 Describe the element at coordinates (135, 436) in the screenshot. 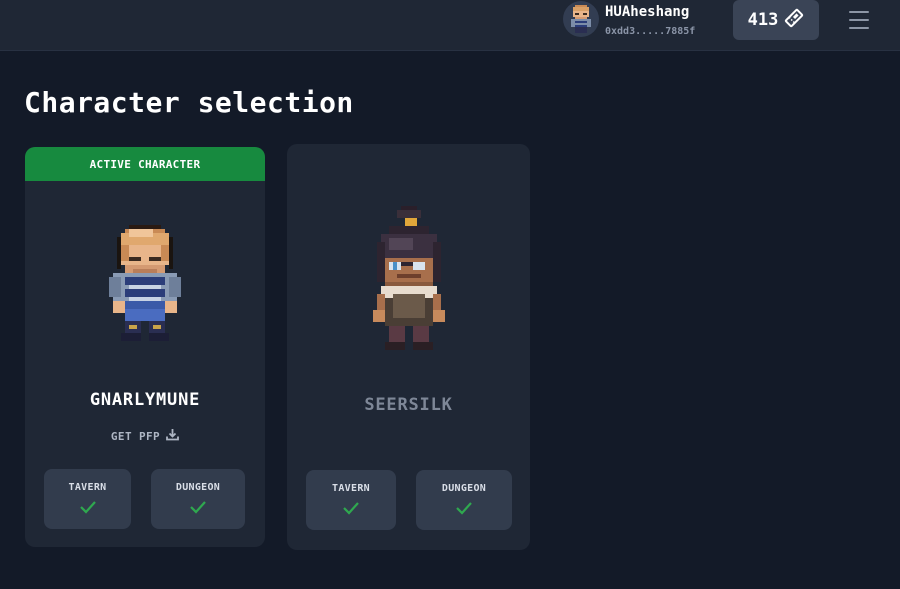

I see `get-pfp-label: GET PFP` at that location.